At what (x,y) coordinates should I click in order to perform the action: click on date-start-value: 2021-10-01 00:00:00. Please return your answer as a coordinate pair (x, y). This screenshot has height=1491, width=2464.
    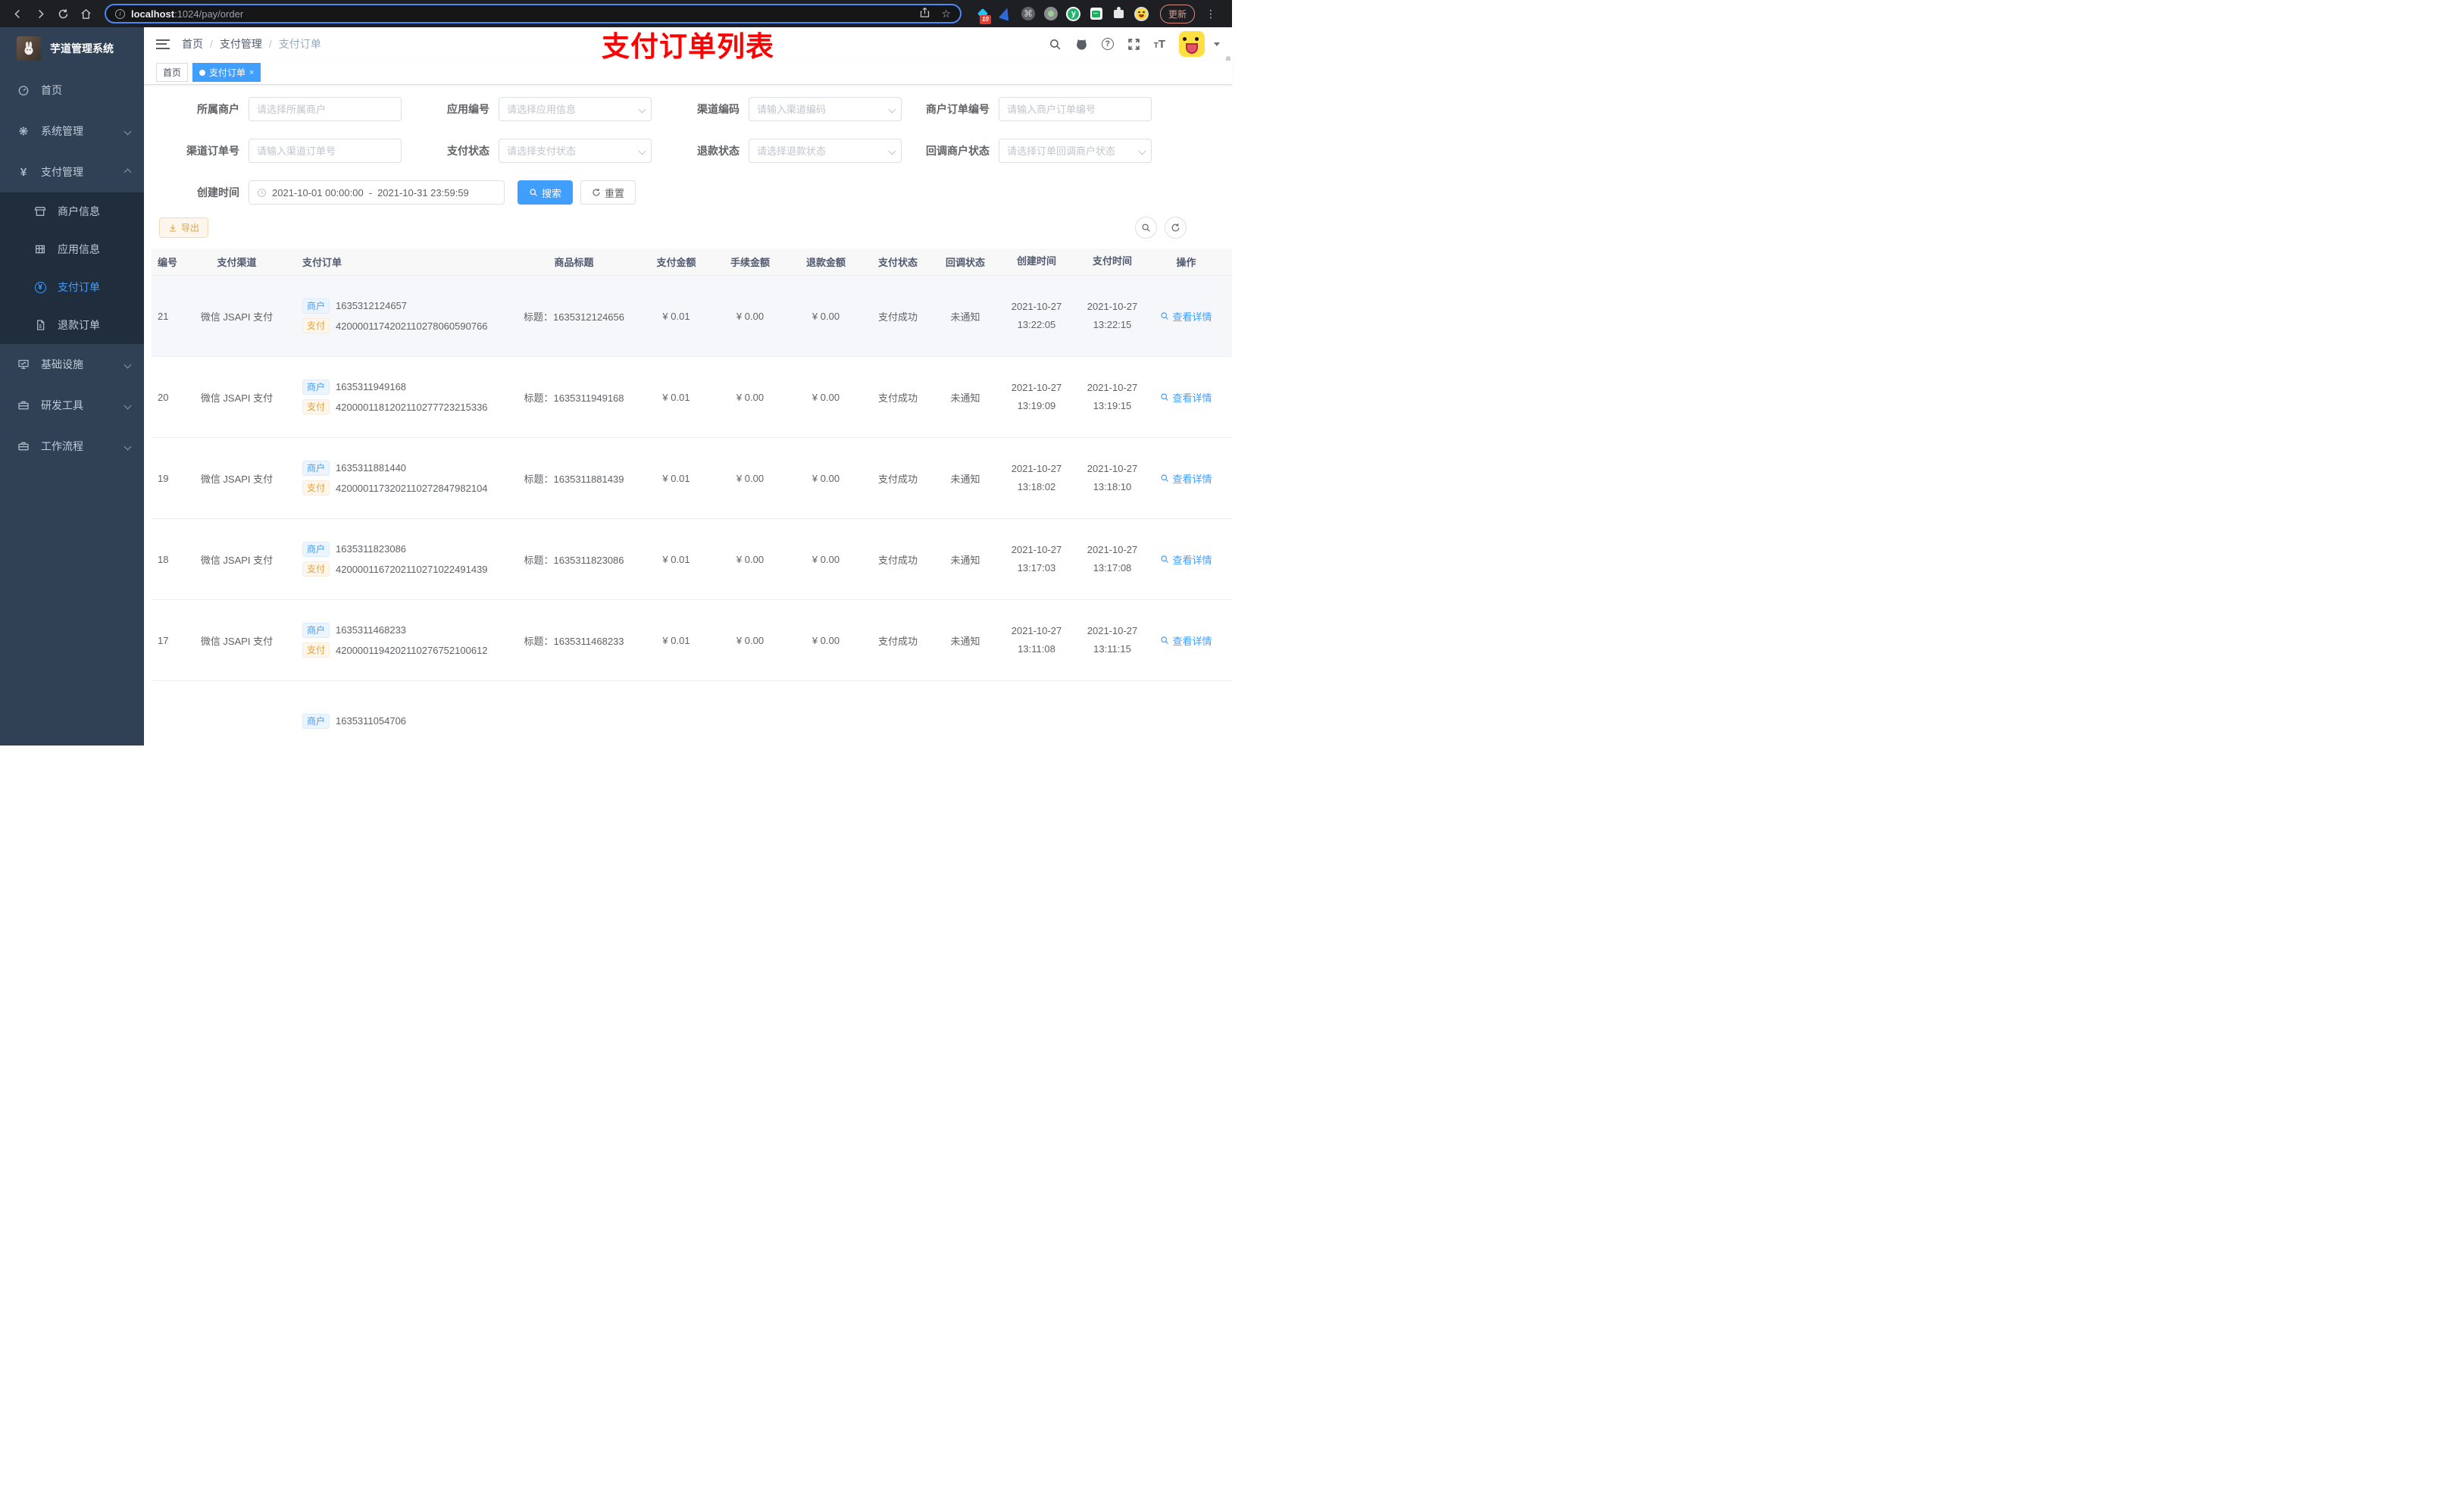
    Looking at the image, I should click on (318, 192).